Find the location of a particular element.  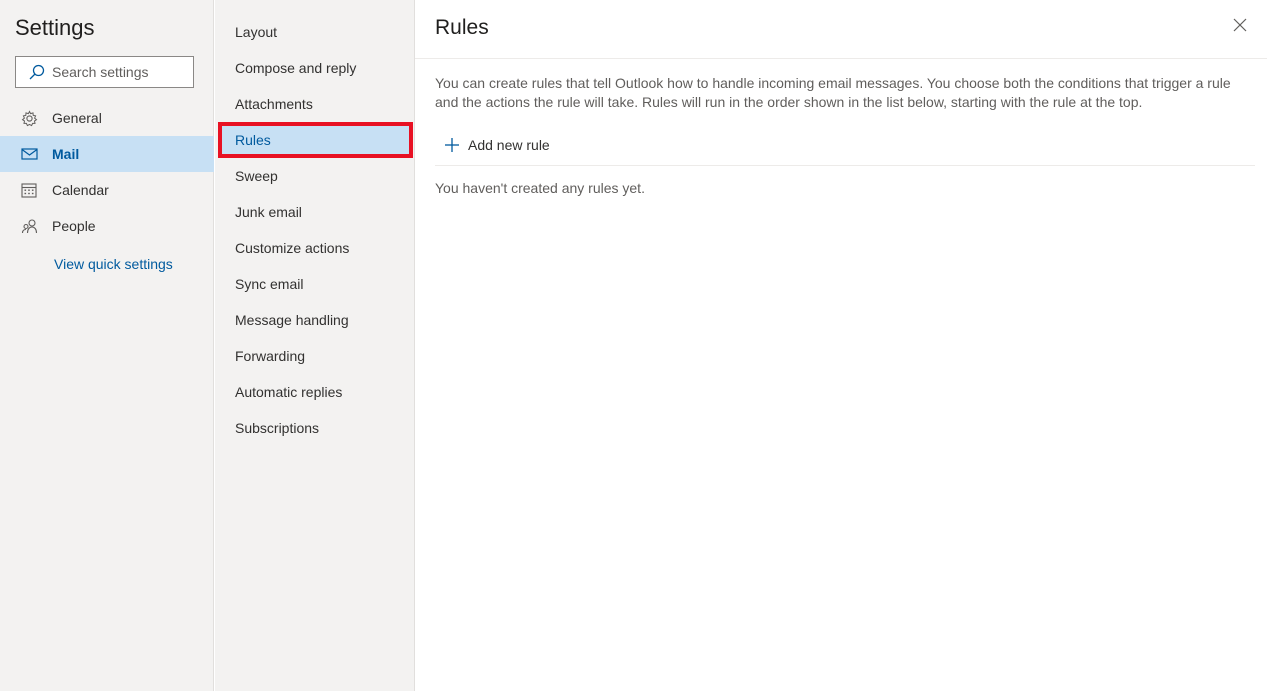

nav-item-label: Mail is located at coordinates (66, 154).